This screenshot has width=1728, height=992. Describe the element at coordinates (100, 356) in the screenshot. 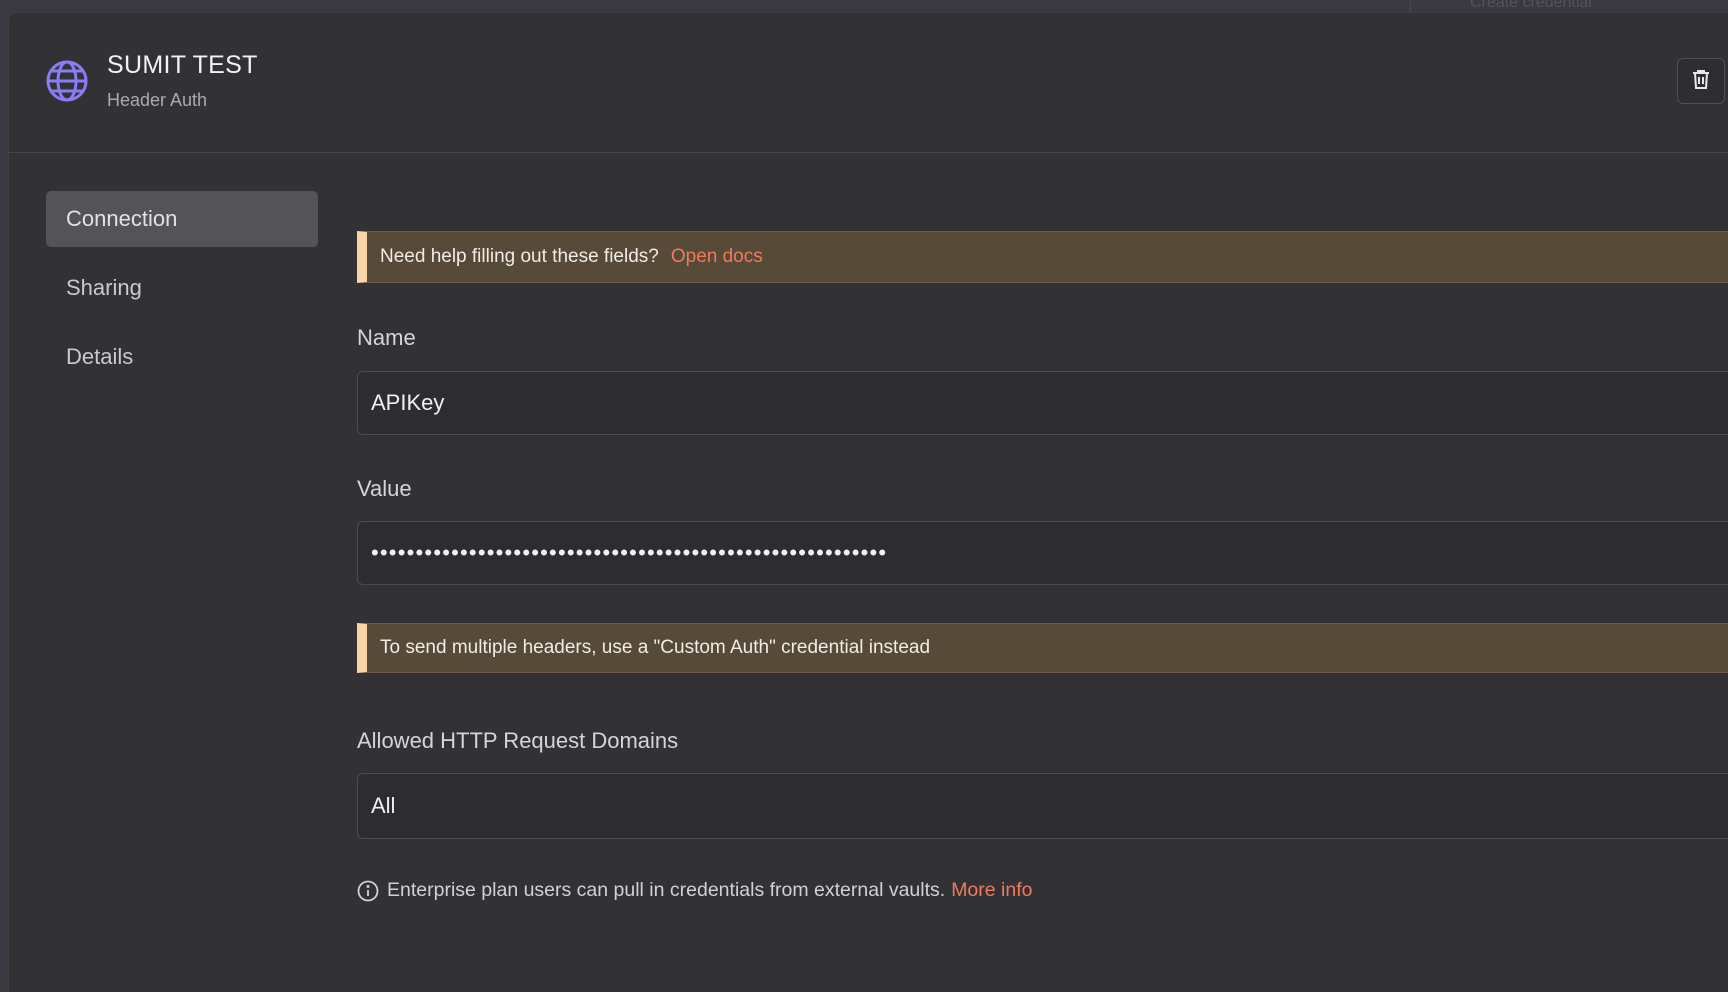

I see `sidebar-item-label: Details` at that location.